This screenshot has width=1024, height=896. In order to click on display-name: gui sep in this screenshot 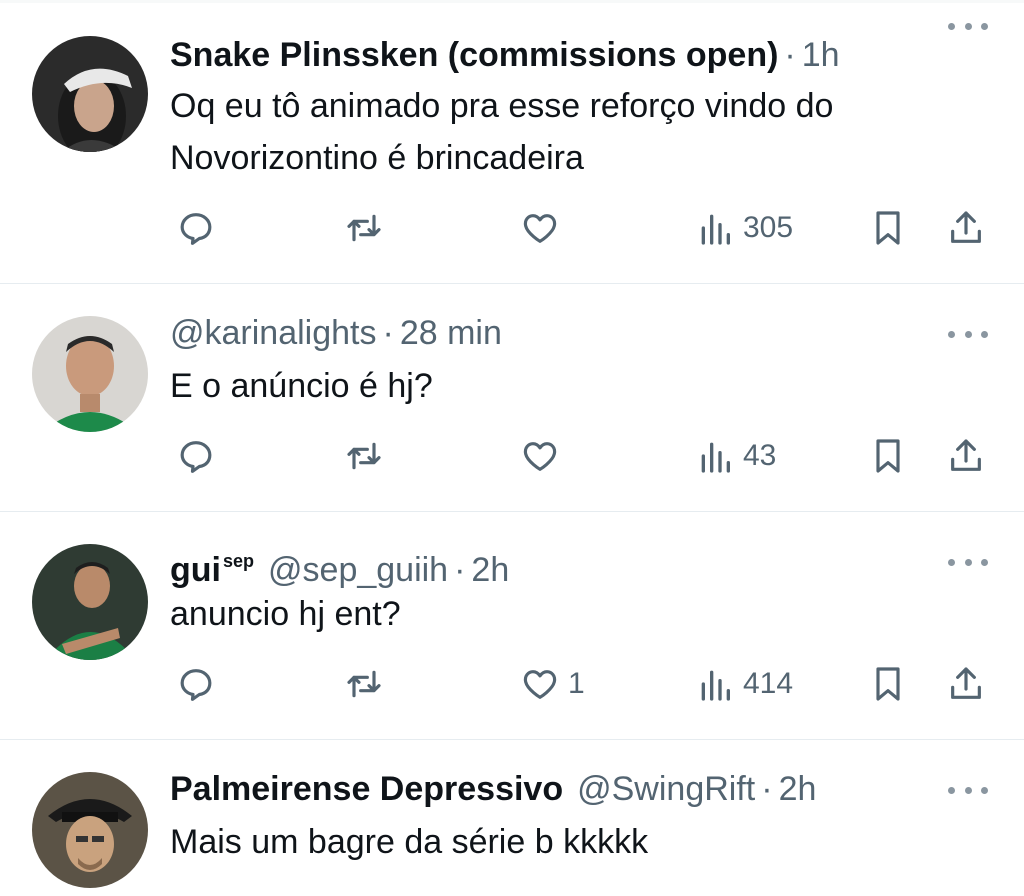, I will do `click(212, 565)`.